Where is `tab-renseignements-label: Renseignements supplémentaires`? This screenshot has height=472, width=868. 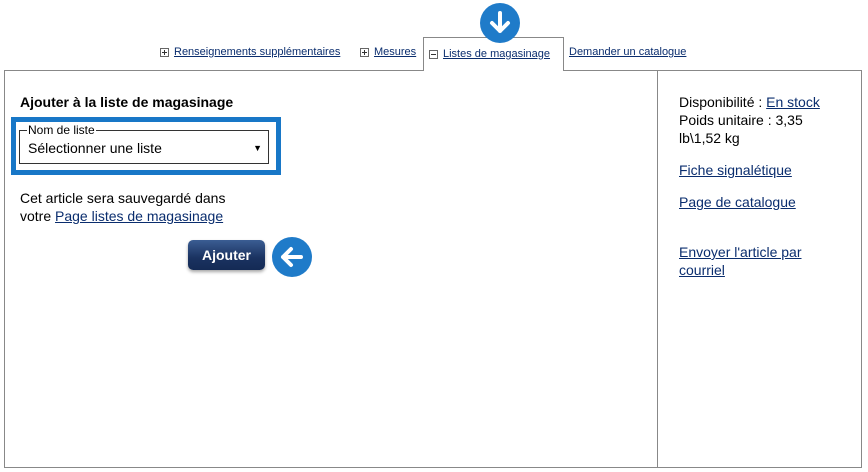 tab-renseignements-label: Renseignements supplémentaires is located at coordinates (257, 52).